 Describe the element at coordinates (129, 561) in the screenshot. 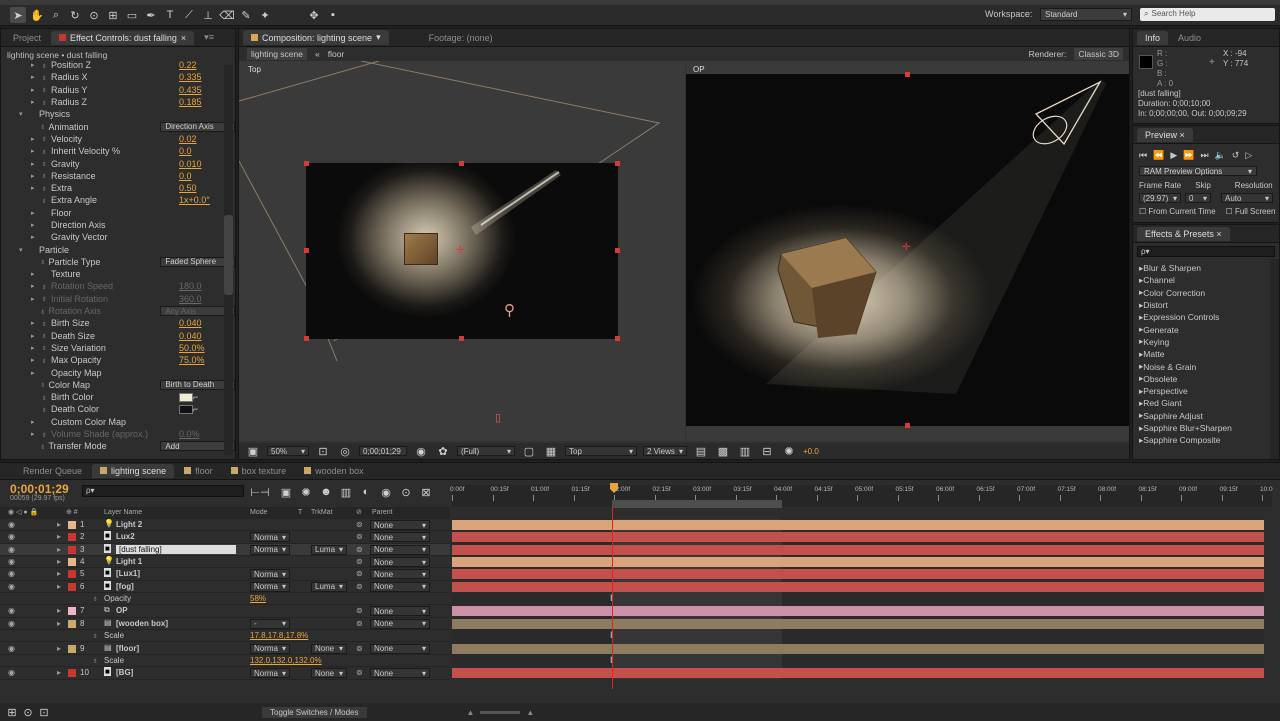

I see `layer-name: Light 1` at that location.